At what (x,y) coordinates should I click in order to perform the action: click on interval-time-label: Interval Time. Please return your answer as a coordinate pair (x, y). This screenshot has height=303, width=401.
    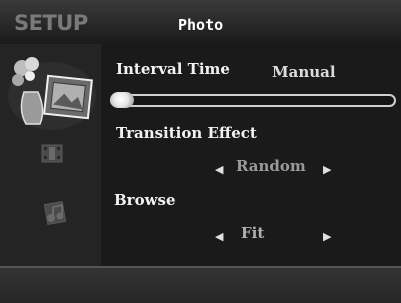
    Looking at the image, I should click on (173, 69).